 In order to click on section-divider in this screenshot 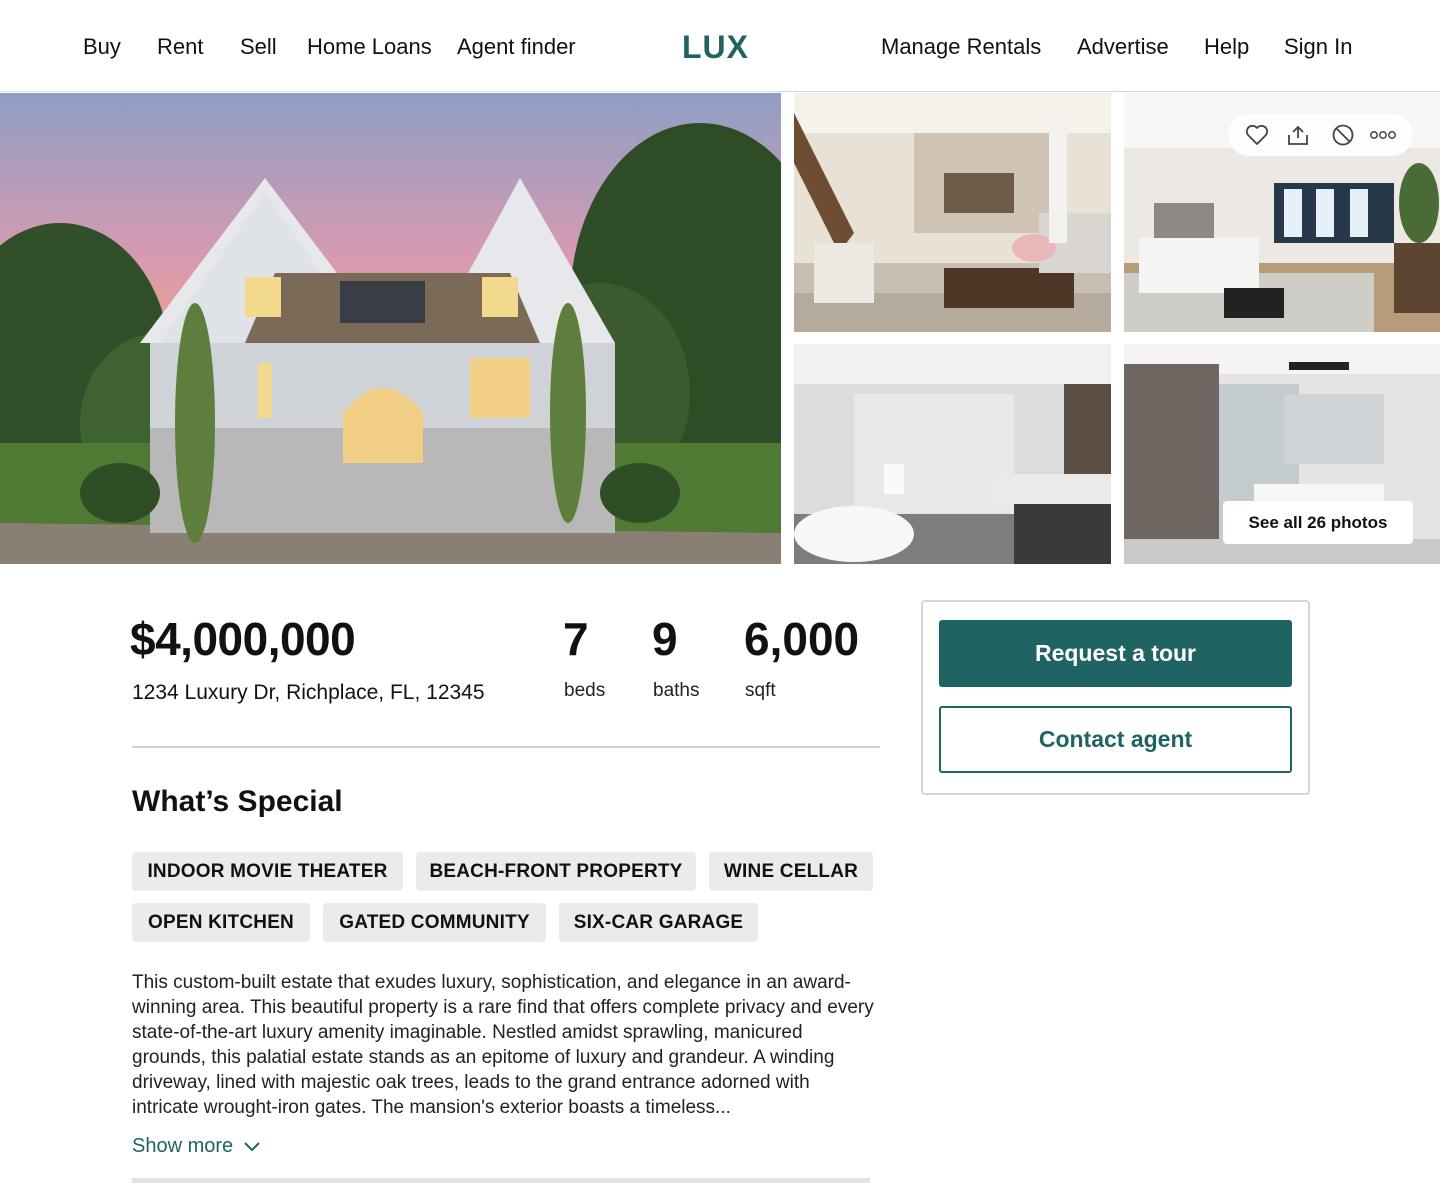, I will do `click(506, 747)`.